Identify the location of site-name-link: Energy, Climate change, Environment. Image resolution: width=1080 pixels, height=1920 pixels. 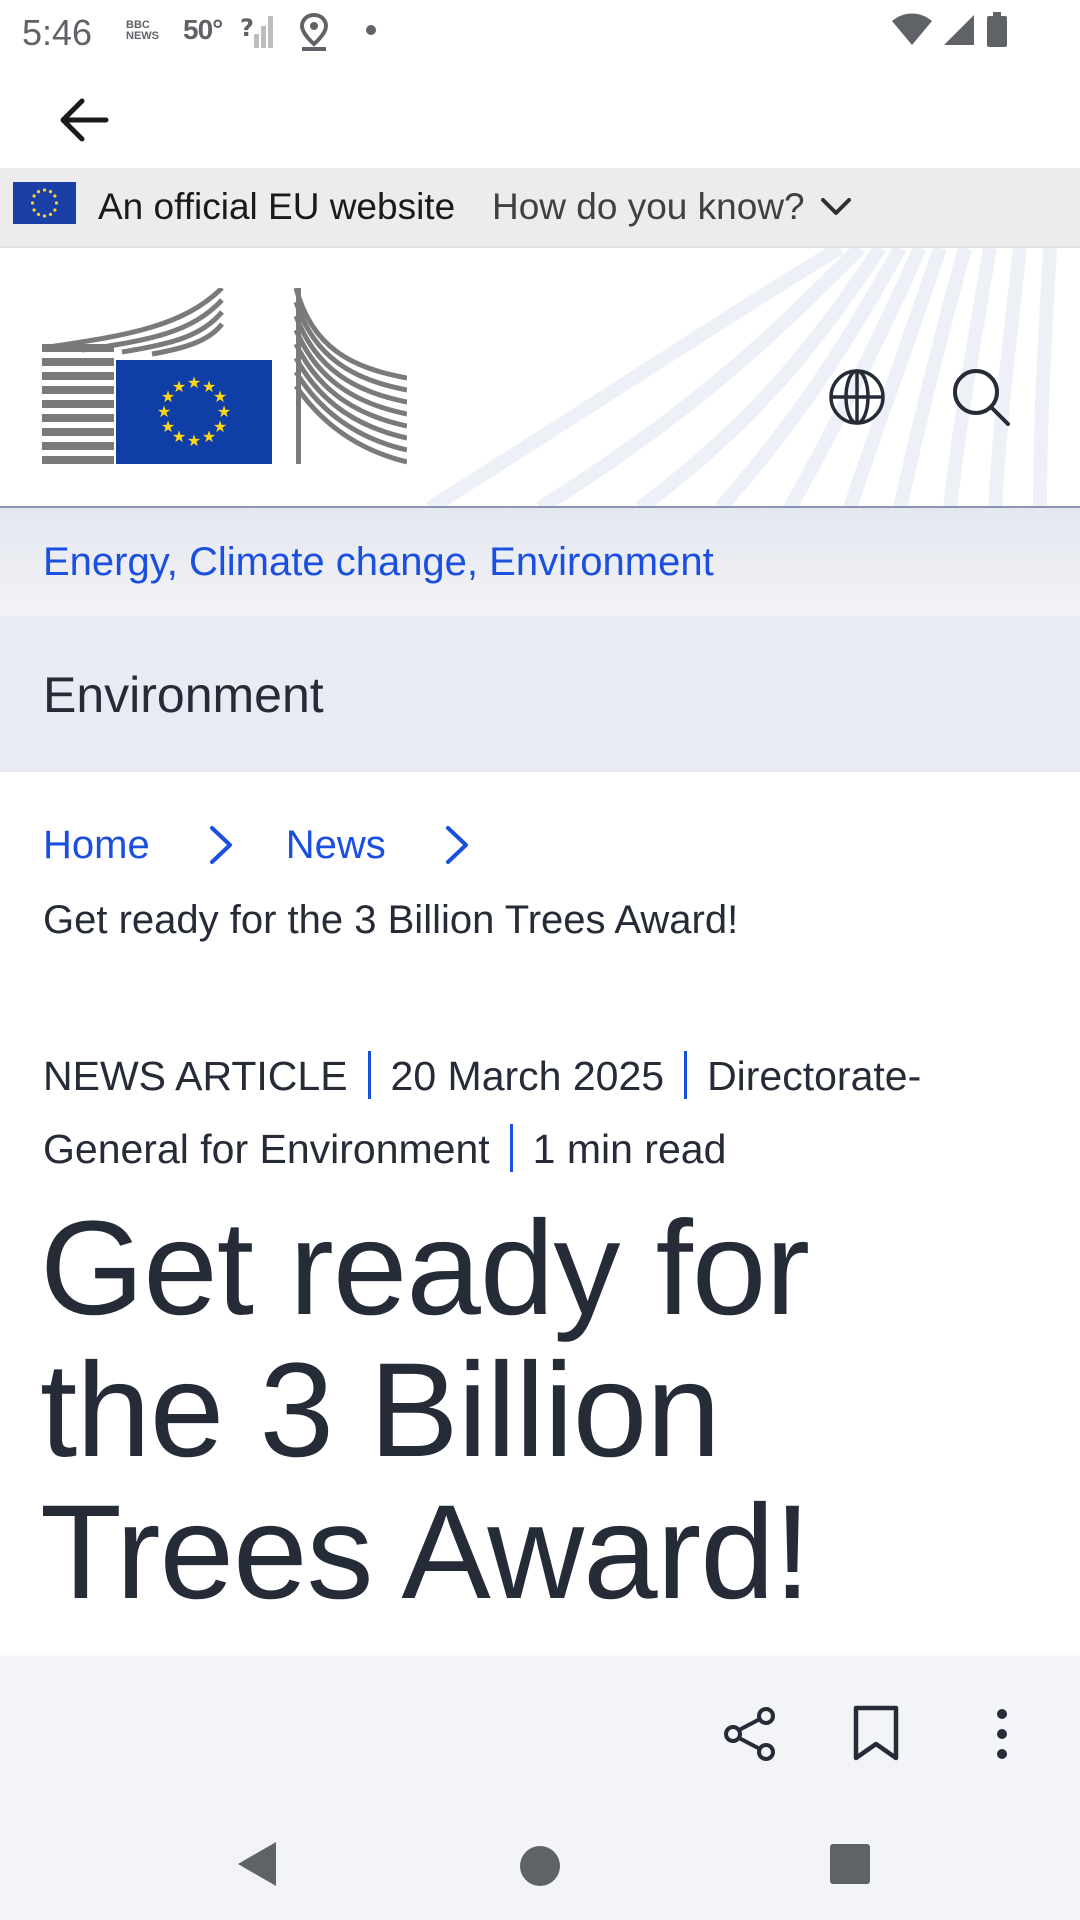
(378, 562).